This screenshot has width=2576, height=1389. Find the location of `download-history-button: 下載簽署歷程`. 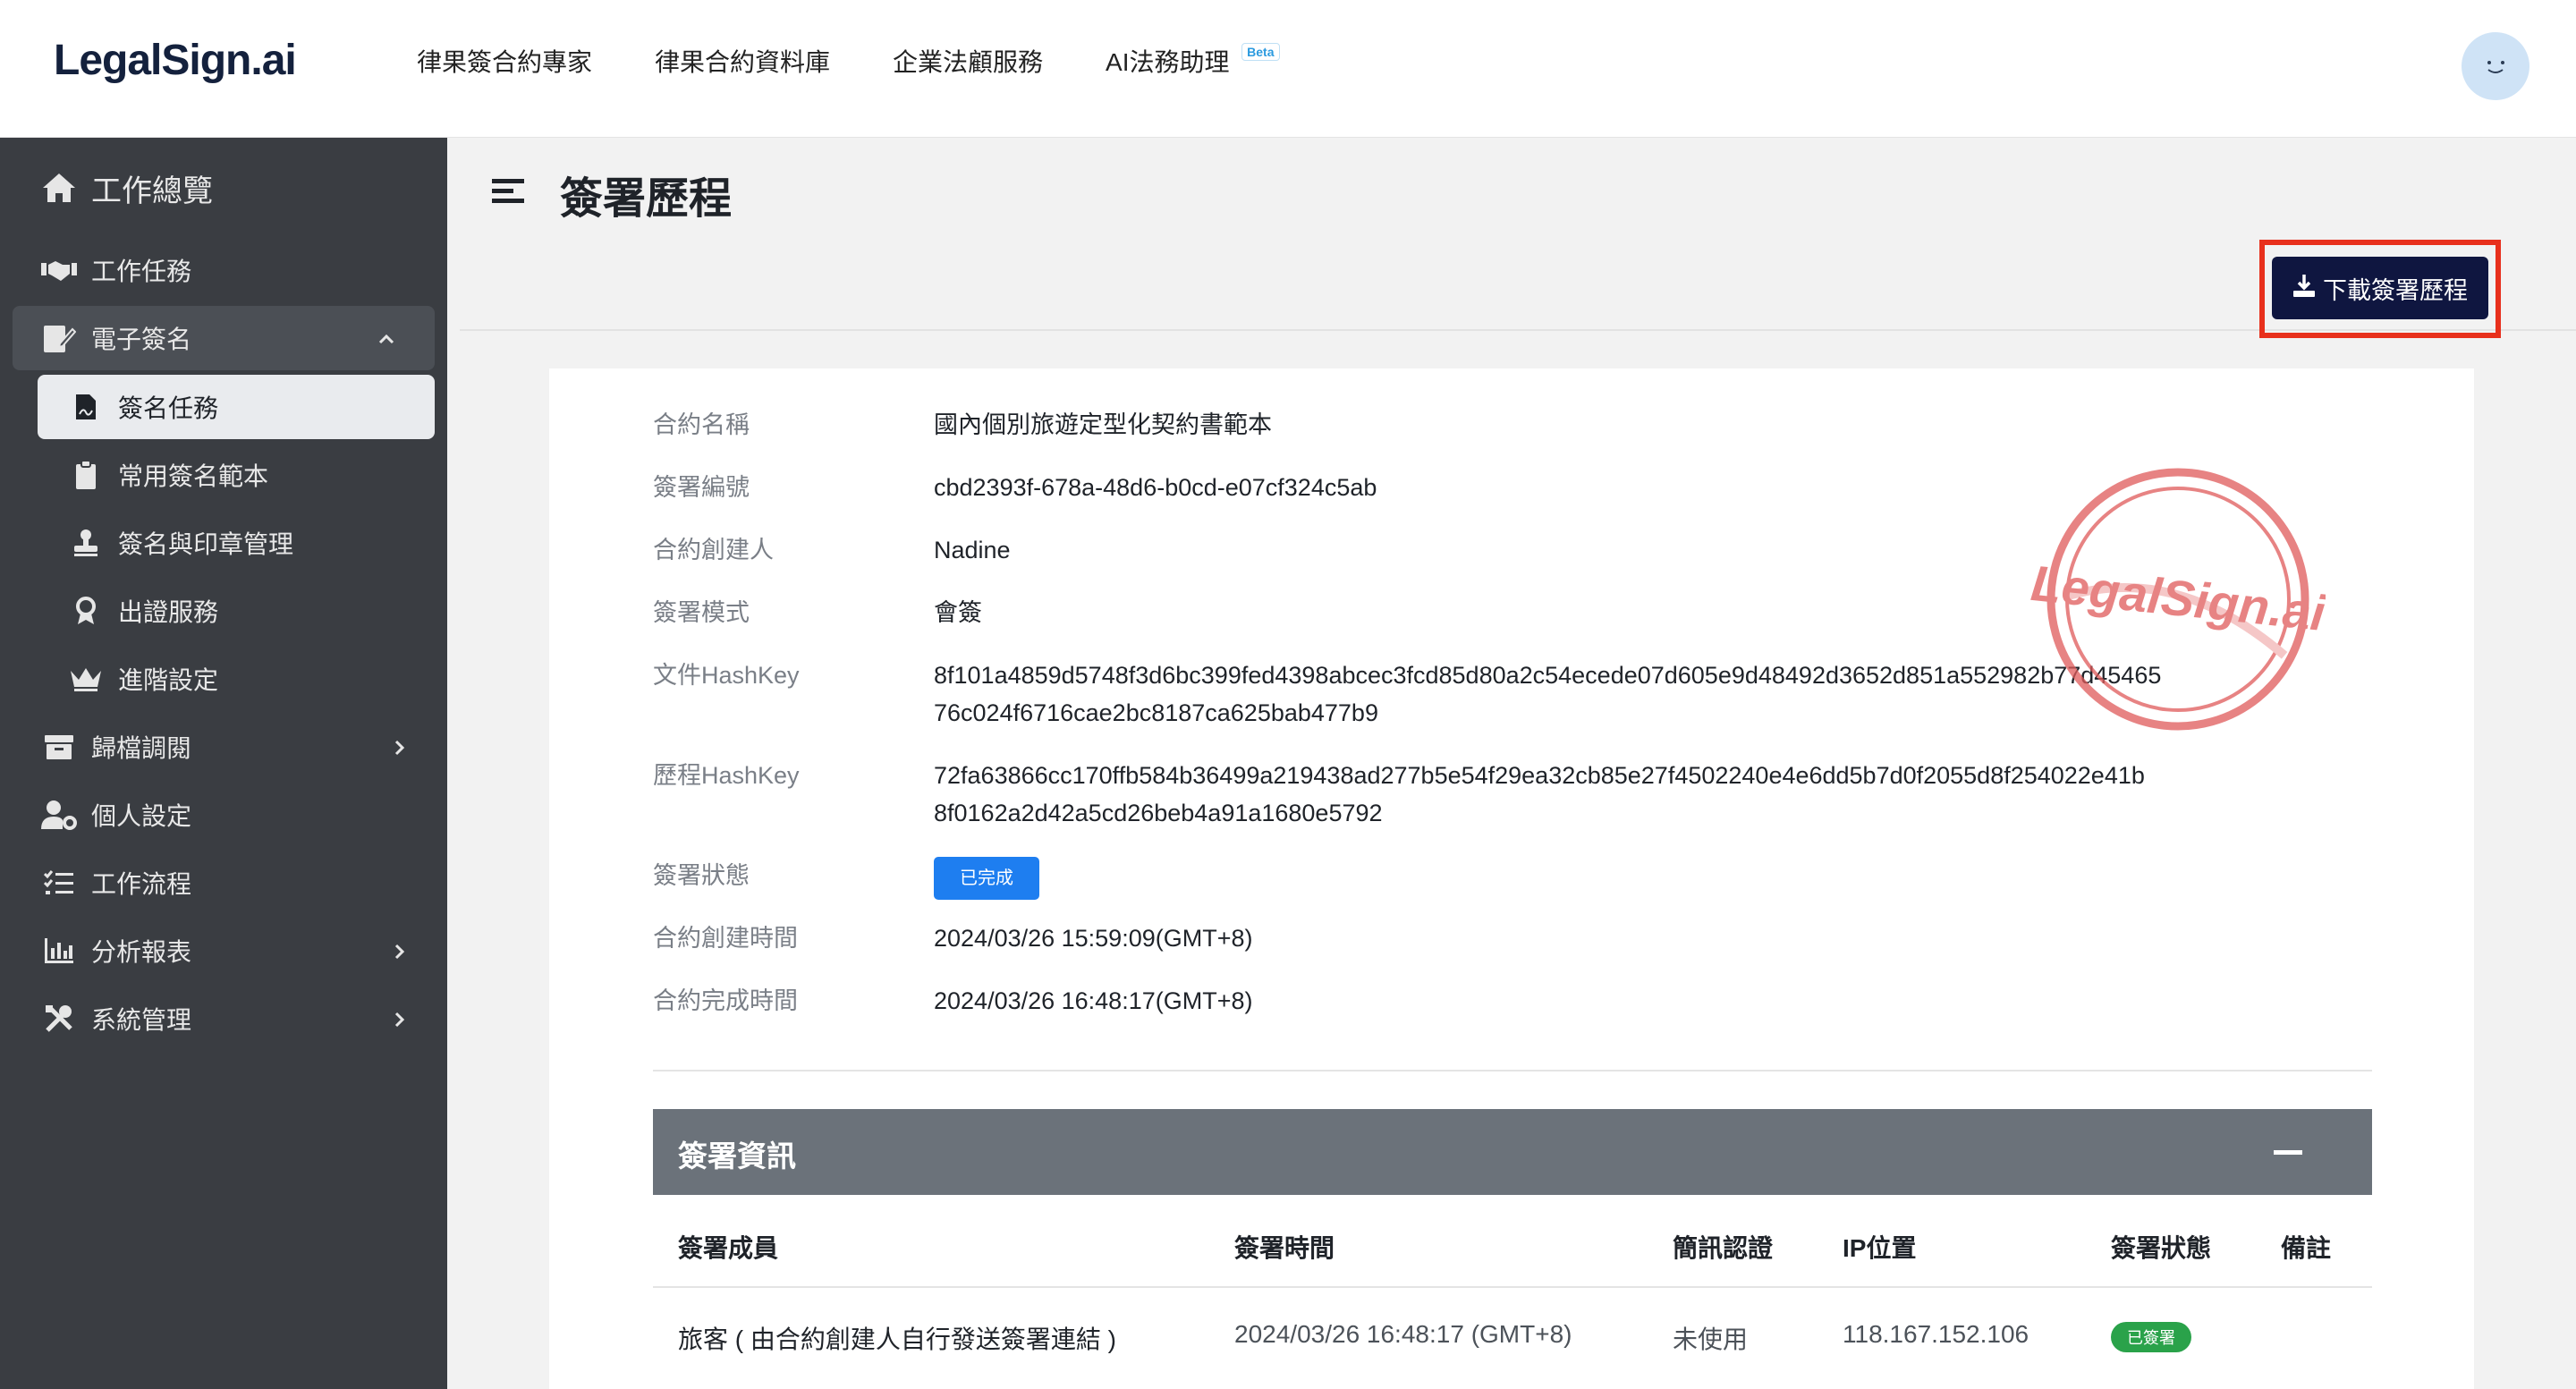

download-history-button: 下載簽署歷程 is located at coordinates (2380, 288).